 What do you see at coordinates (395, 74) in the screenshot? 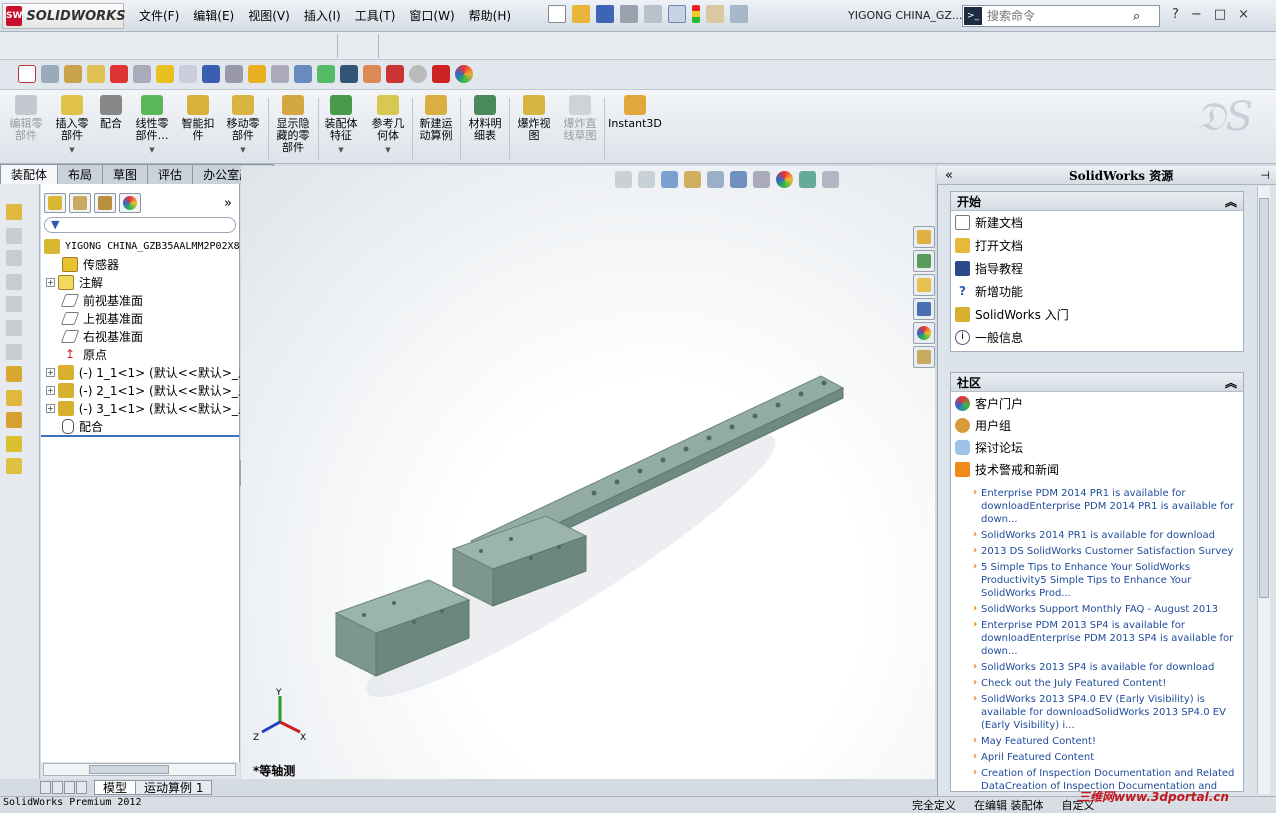
I see `costing-icon` at bounding box center [395, 74].